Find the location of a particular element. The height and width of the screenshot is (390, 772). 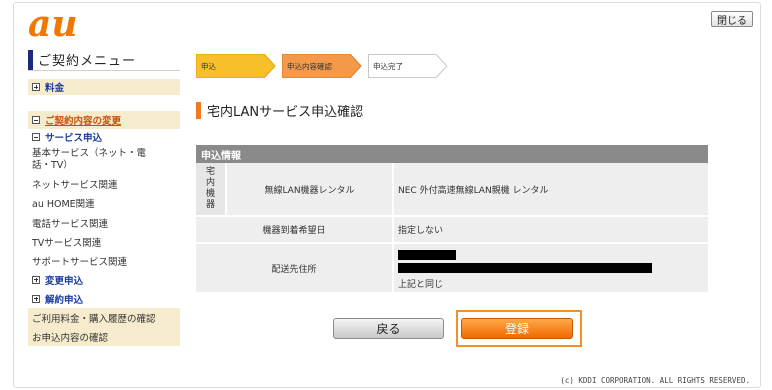

sidebar-item-cancel-apply: 解約申込 is located at coordinates (104, 298).